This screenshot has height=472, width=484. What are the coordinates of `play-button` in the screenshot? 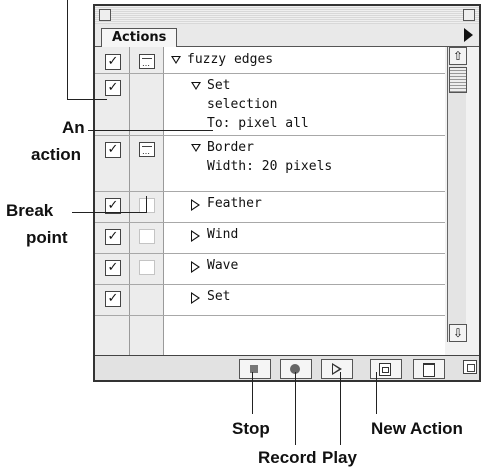 It's located at (337, 369).